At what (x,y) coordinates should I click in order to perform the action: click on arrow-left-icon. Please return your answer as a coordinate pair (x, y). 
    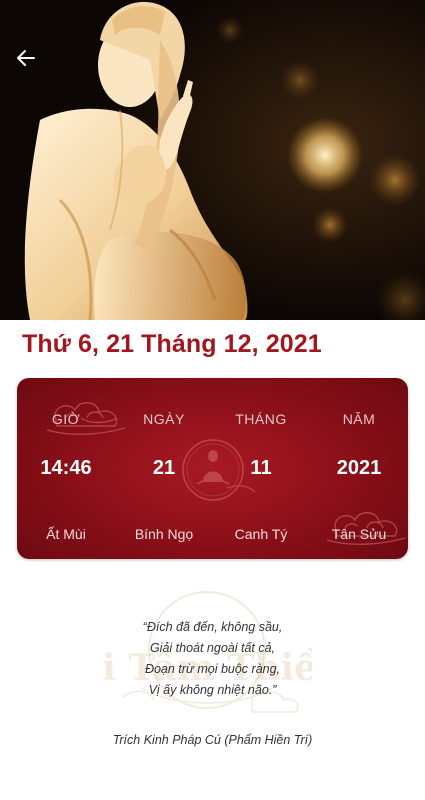
    Looking at the image, I should click on (26, 58).